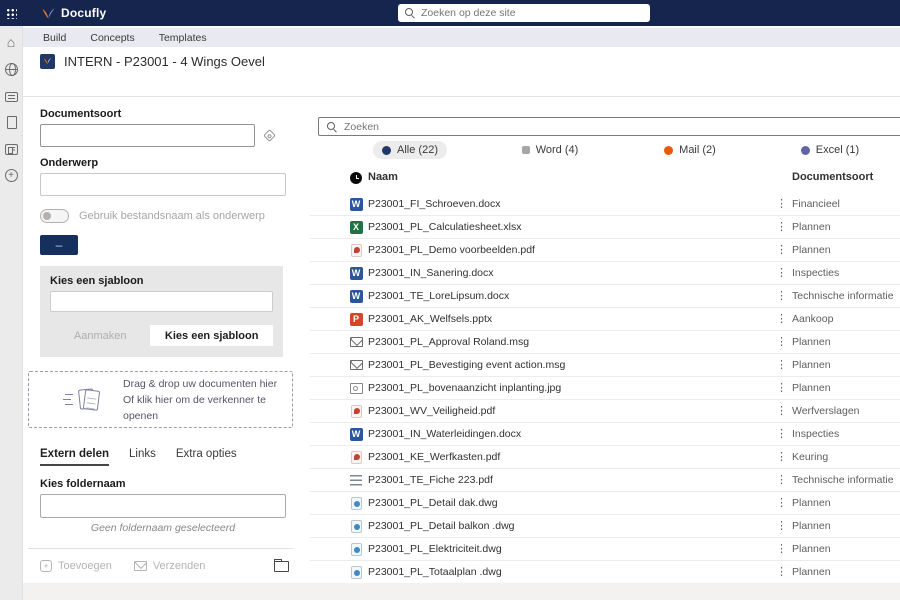 This screenshot has width=900, height=600. What do you see at coordinates (356, 273) in the screenshot?
I see `word-file-icon` at bounding box center [356, 273].